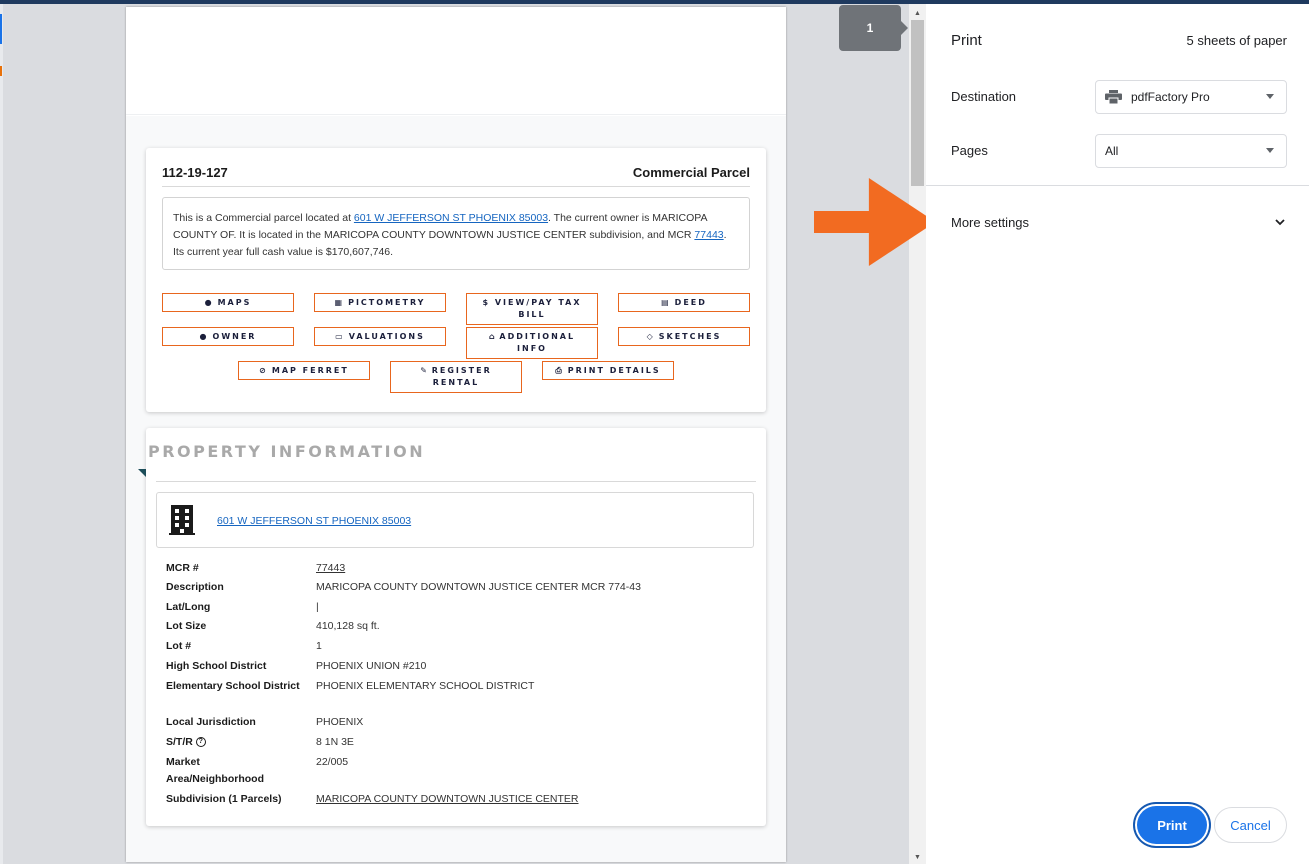 The height and width of the screenshot is (864, 1309). Describe the element at coordinates (491, 336) in the screenshot. I see `home-icon: ⌂` at that location.